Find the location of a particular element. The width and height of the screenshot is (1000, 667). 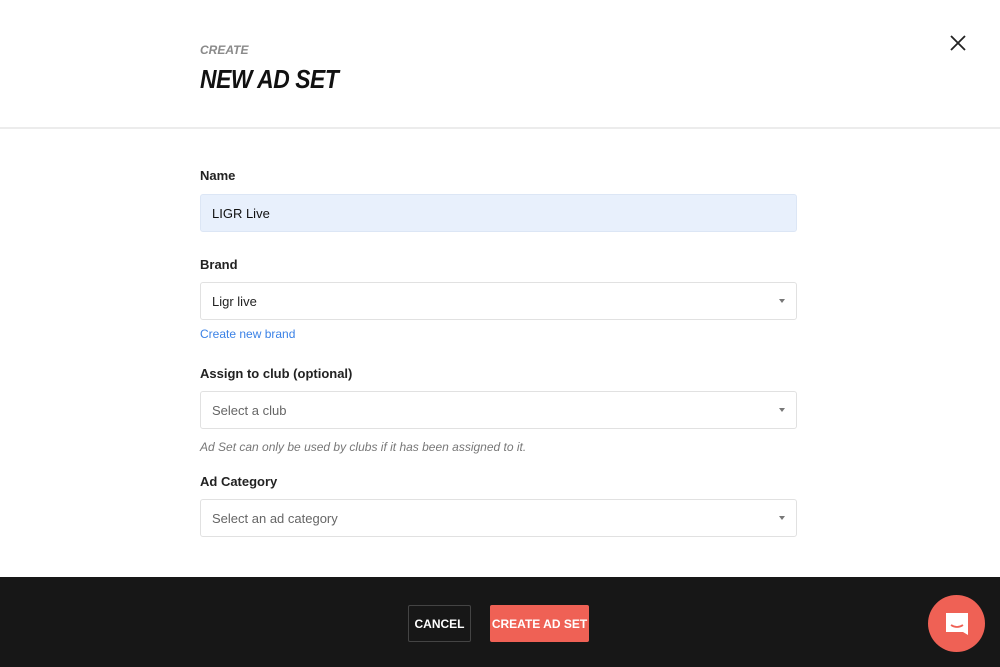

cancel-button: CANCEL is located at coordinates (439, 623).